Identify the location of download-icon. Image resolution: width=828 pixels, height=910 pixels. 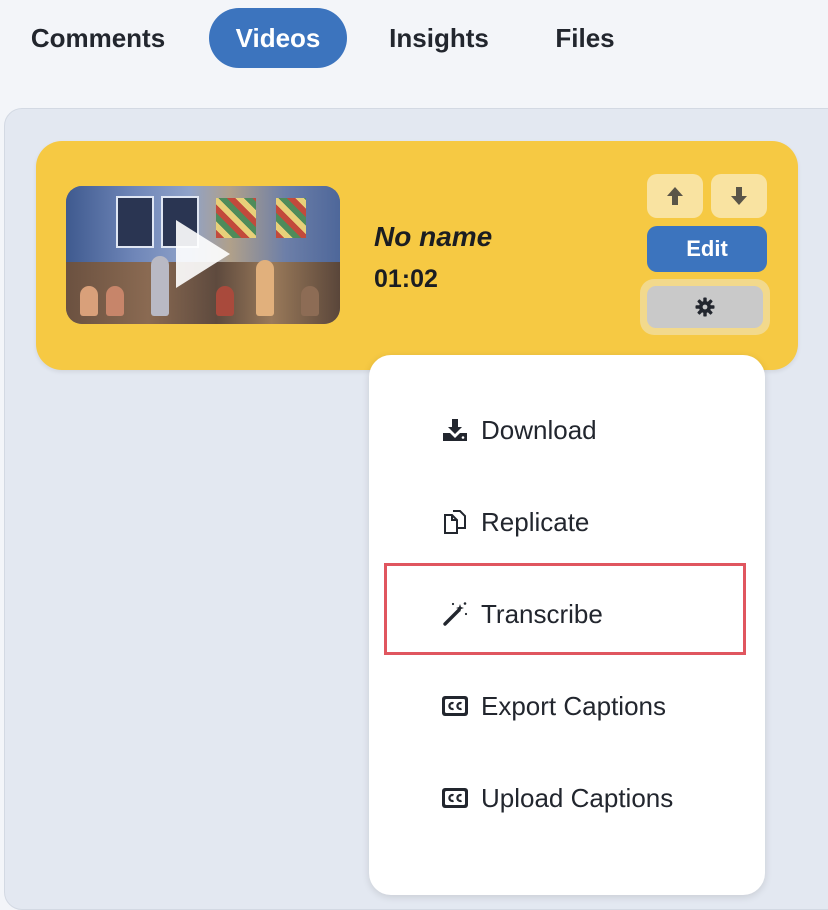
(455, 430).